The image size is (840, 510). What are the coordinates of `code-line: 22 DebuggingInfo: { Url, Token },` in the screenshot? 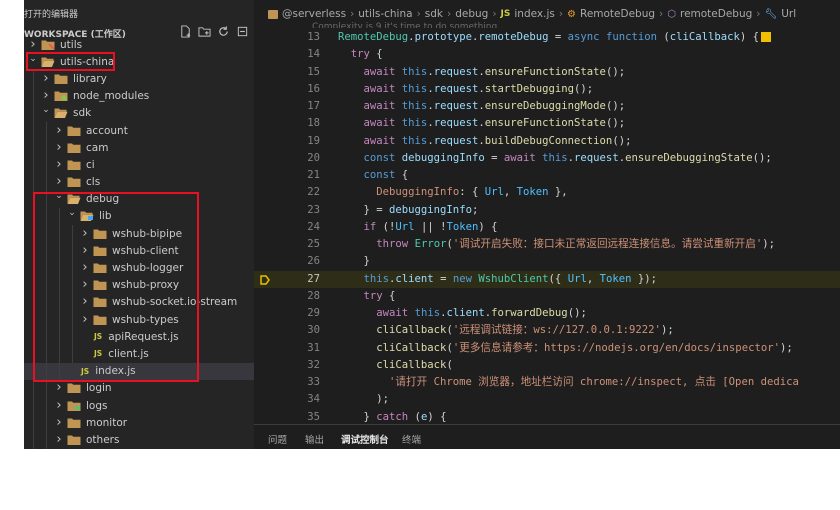 It's located at (547, 192).